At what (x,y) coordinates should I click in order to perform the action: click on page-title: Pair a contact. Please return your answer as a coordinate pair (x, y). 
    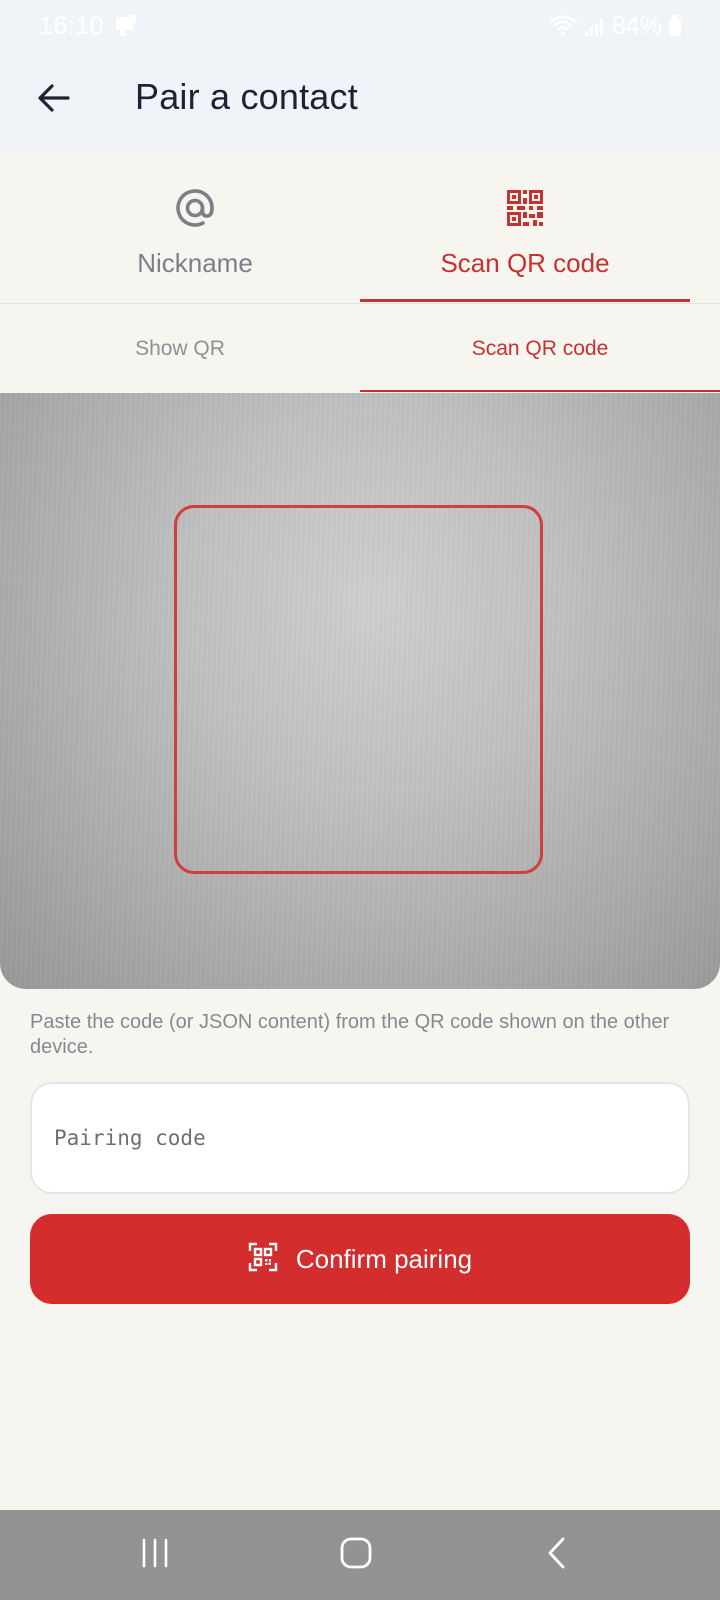
    Looking at the image, I should click on (246, 96).